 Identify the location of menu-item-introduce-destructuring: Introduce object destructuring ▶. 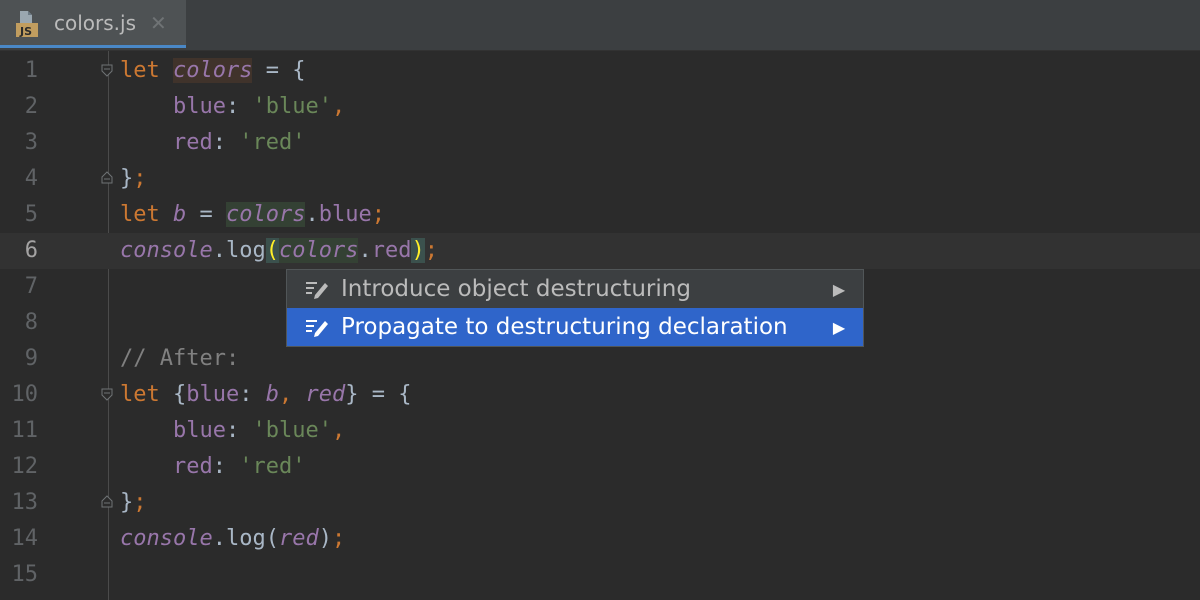
(575, 289).